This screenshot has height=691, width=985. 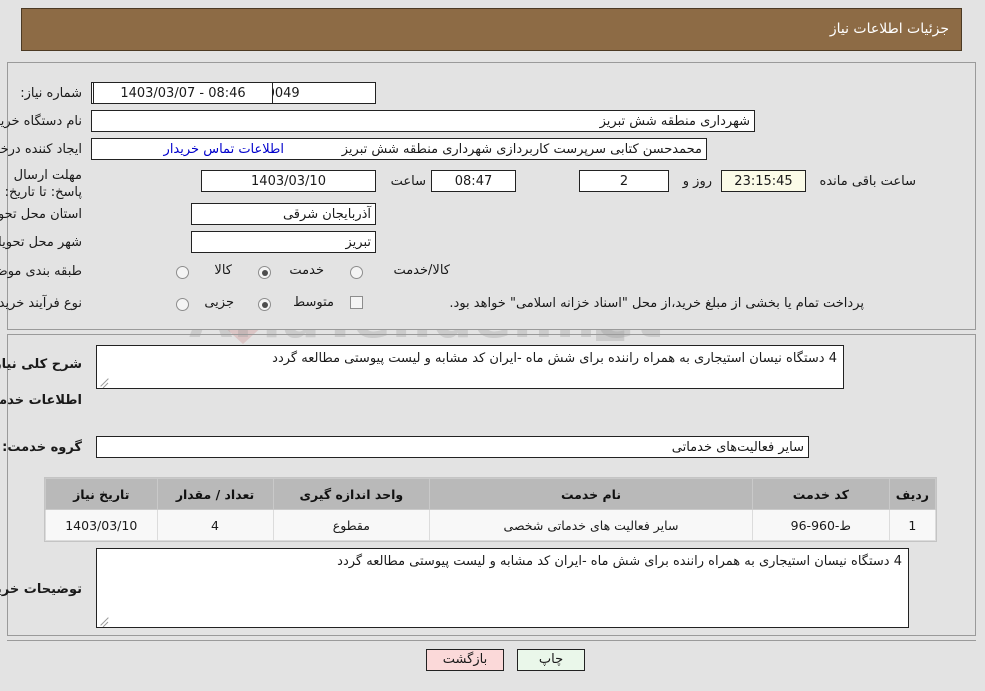 I want to click on col-quantity: تعداد / مقدار, so click(x=216, y=494).